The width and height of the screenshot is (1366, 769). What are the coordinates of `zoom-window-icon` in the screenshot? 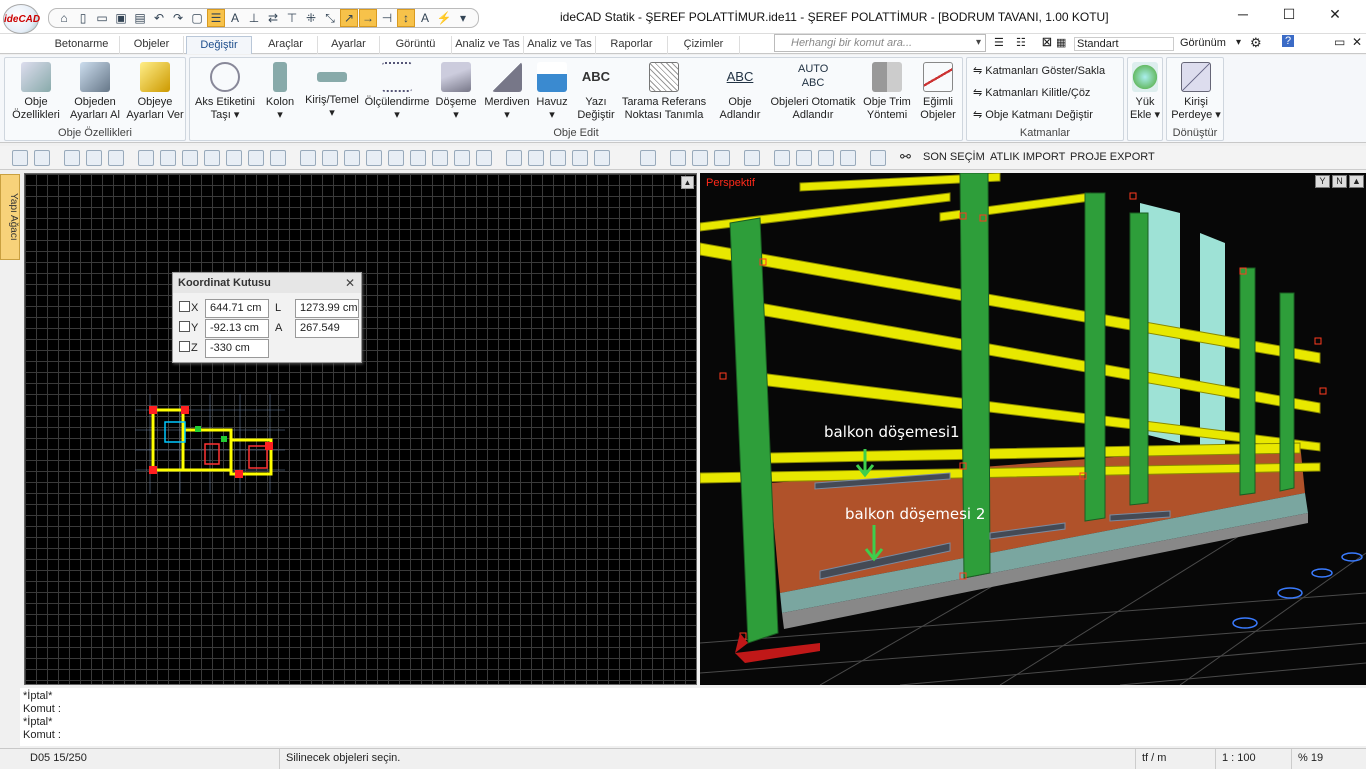 It's located at (42, 158).